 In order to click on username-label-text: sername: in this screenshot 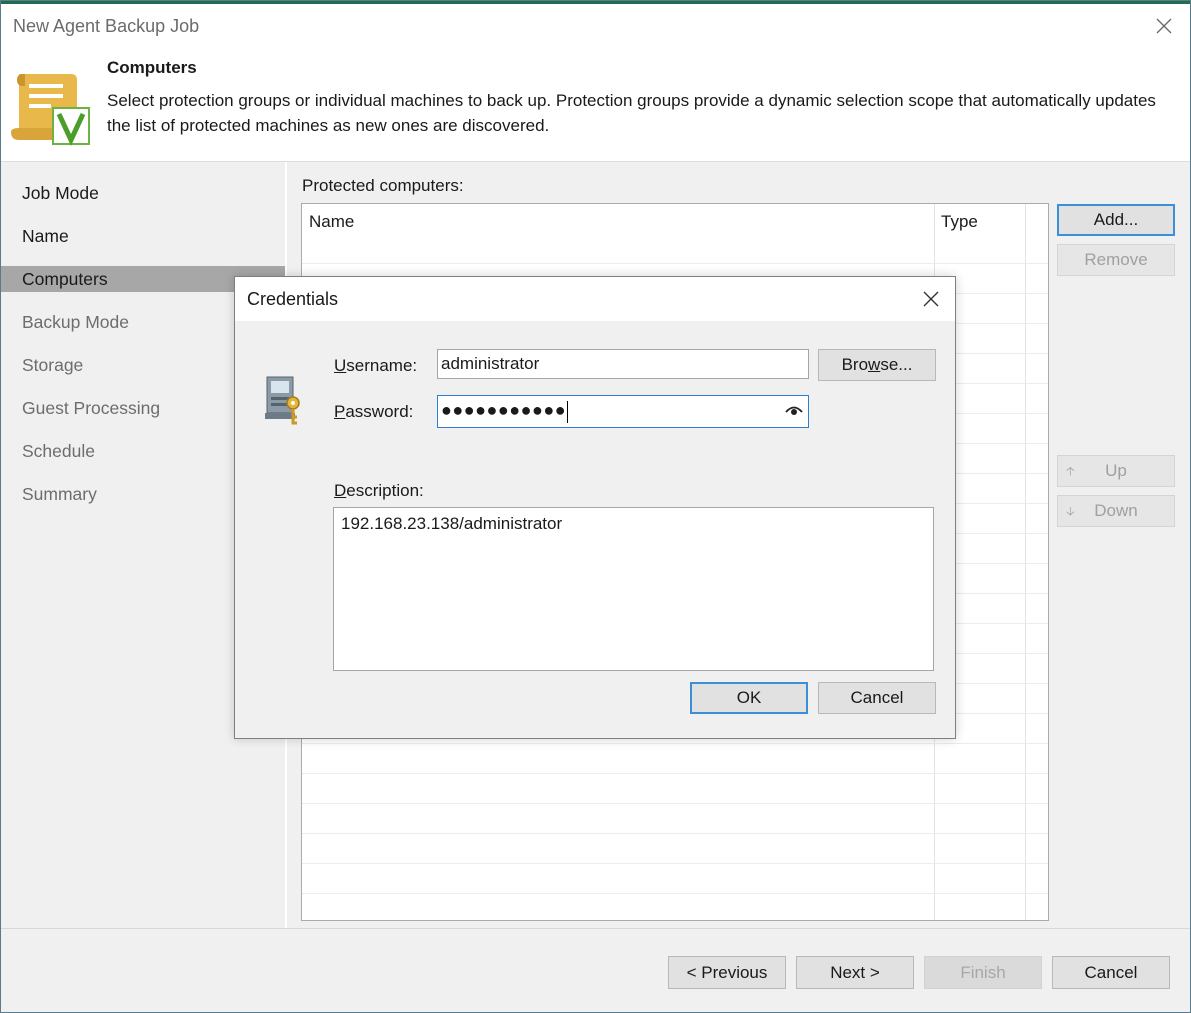, I will do `click(382, 365)`.